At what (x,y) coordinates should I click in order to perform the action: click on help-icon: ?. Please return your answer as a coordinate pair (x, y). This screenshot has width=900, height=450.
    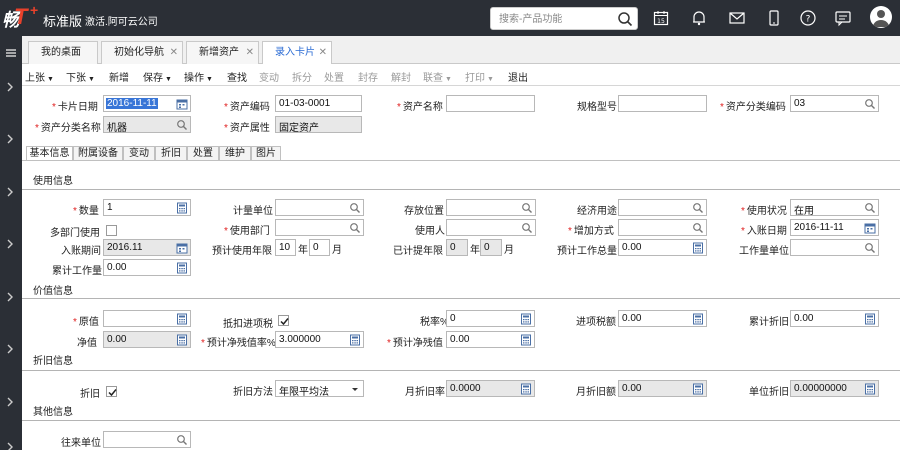
    Looking at the image, I should click on (808, 18).